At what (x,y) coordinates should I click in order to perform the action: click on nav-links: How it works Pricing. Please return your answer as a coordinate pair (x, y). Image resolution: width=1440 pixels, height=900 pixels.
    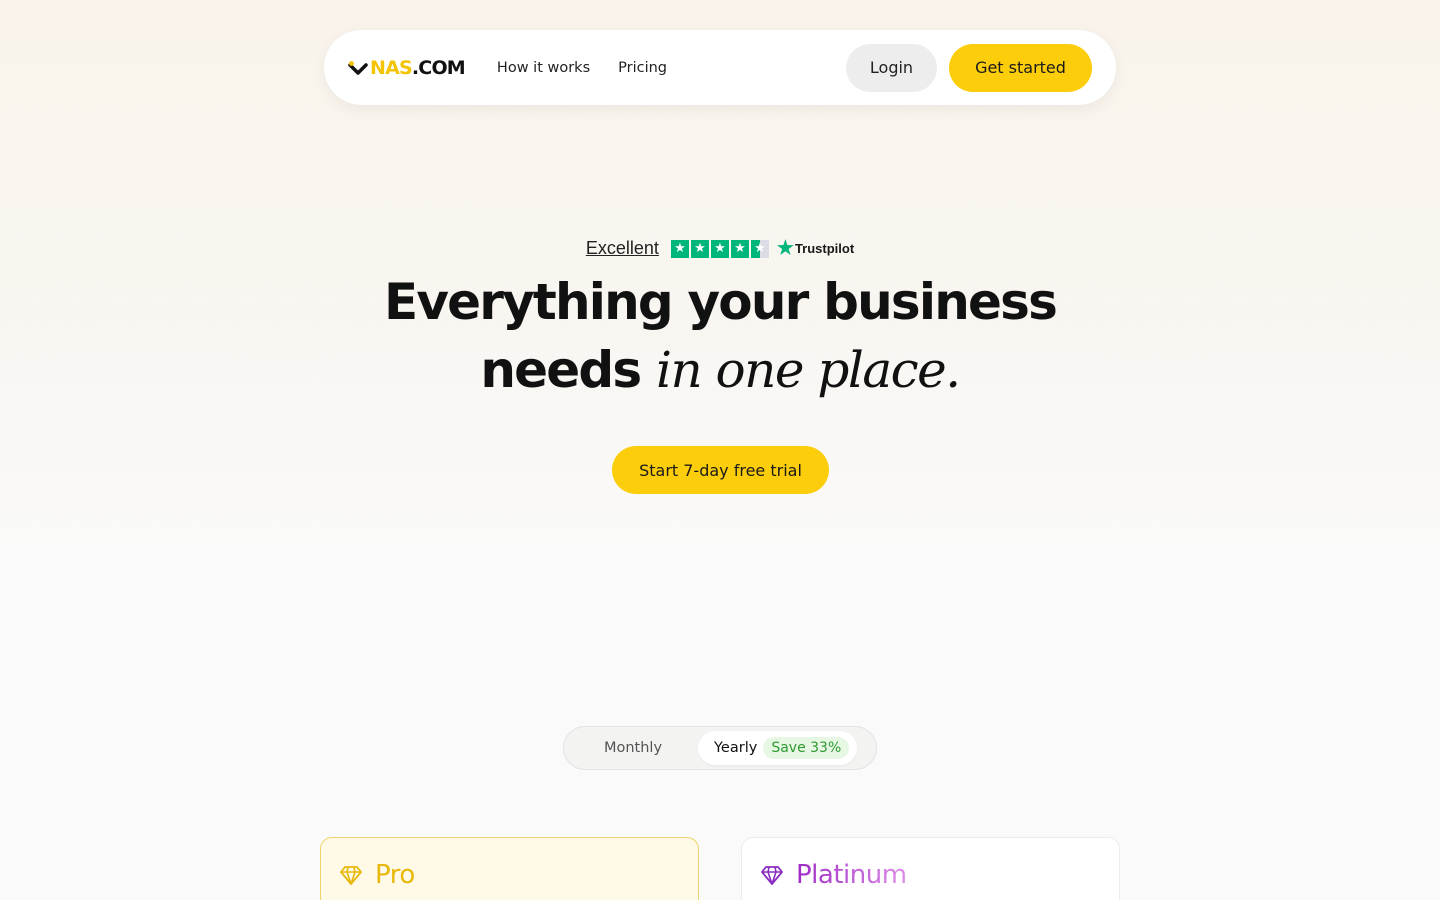
    Looking at the image, I should click on (582, 68).